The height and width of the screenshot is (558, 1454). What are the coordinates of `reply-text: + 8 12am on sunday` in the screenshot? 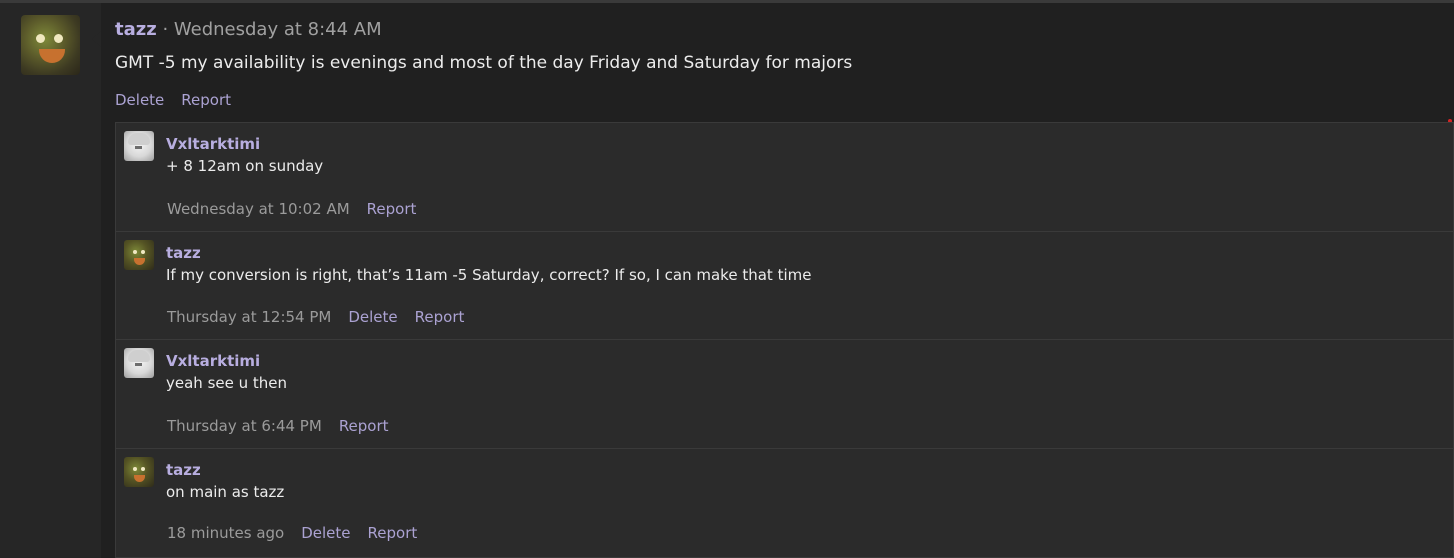 It's located at (245, 166).